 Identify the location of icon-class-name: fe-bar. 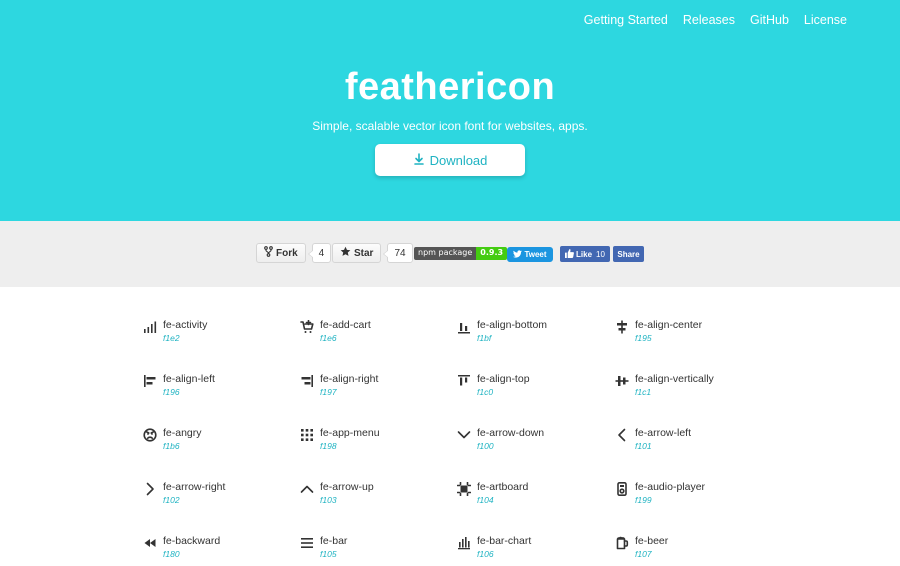
(334, 541).